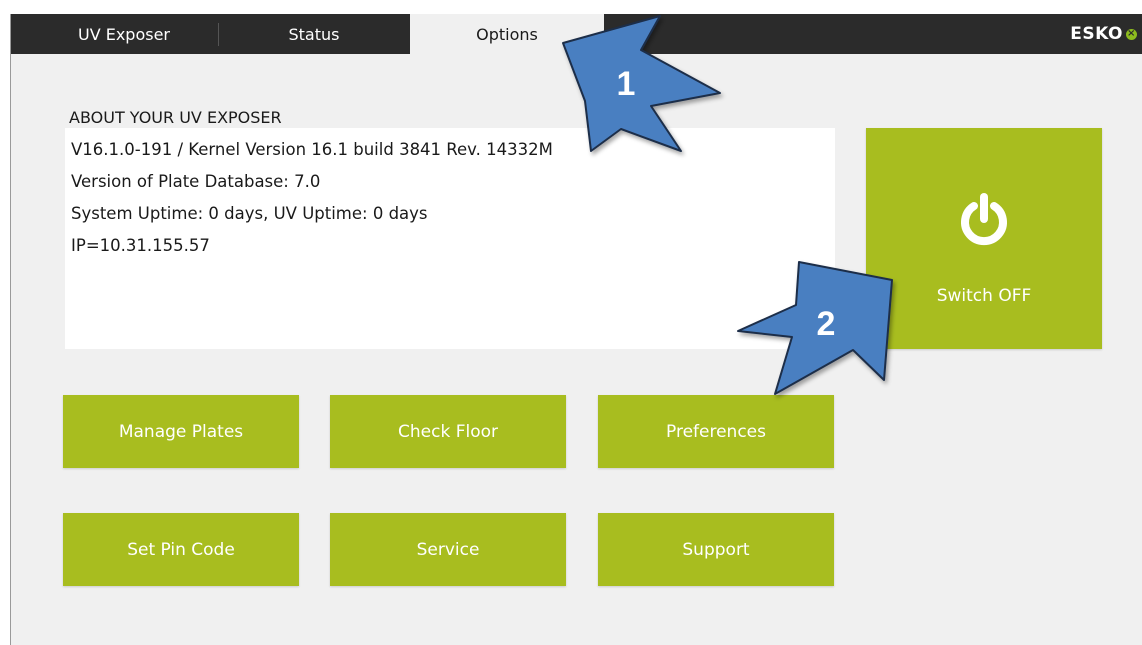 Image resolution: width=1142 pixels, height=645 pixels. I want to click on brand-name: ESKO, so click(1096, 34).